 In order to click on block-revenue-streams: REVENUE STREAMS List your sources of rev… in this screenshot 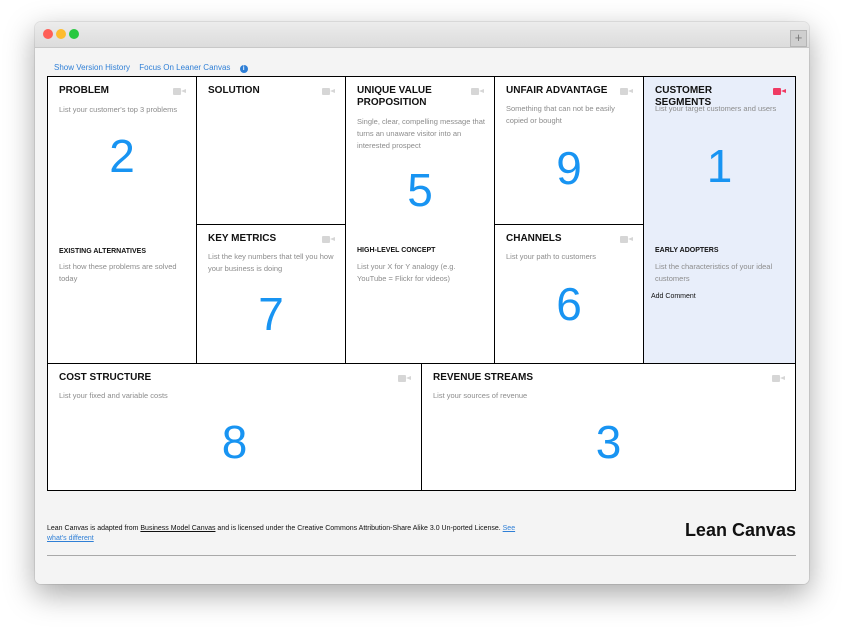, I will do `click(608, 427)`.